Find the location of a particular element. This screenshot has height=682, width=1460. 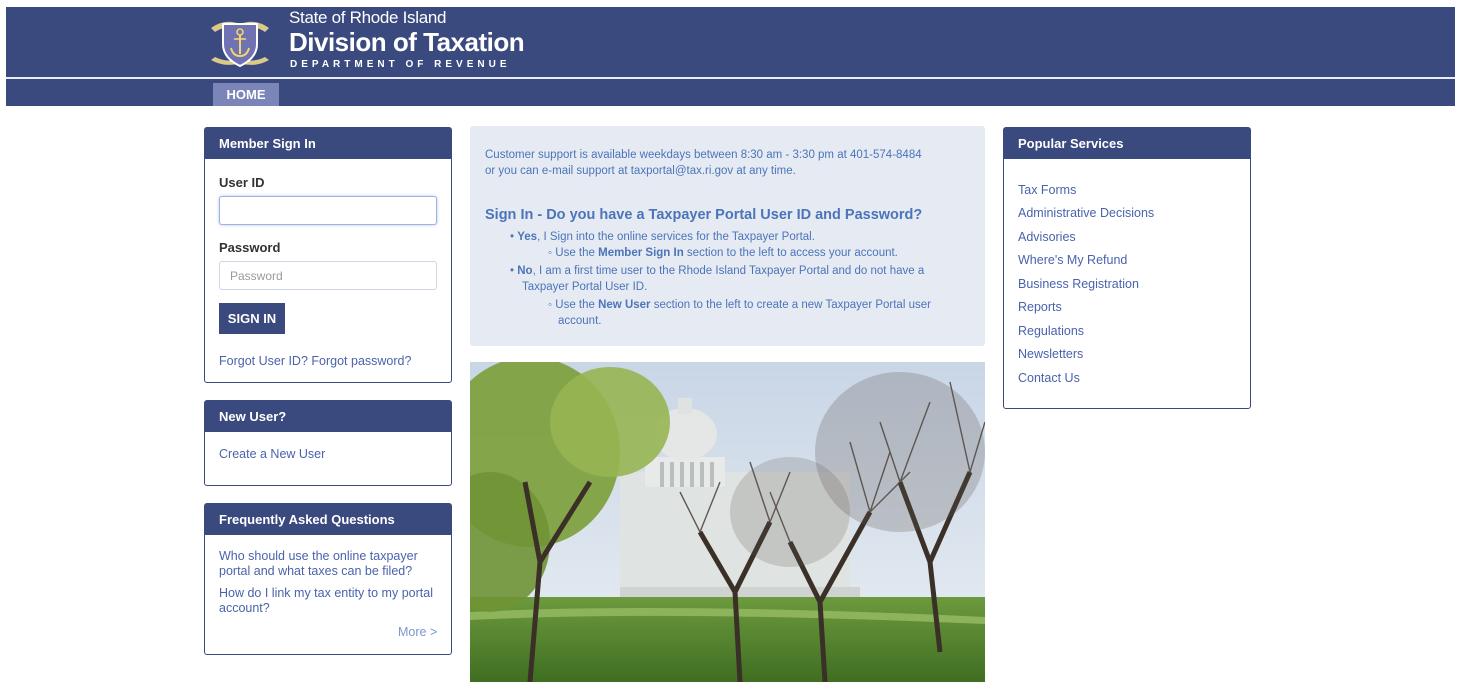

password-input is located at coordinates (328, 275).